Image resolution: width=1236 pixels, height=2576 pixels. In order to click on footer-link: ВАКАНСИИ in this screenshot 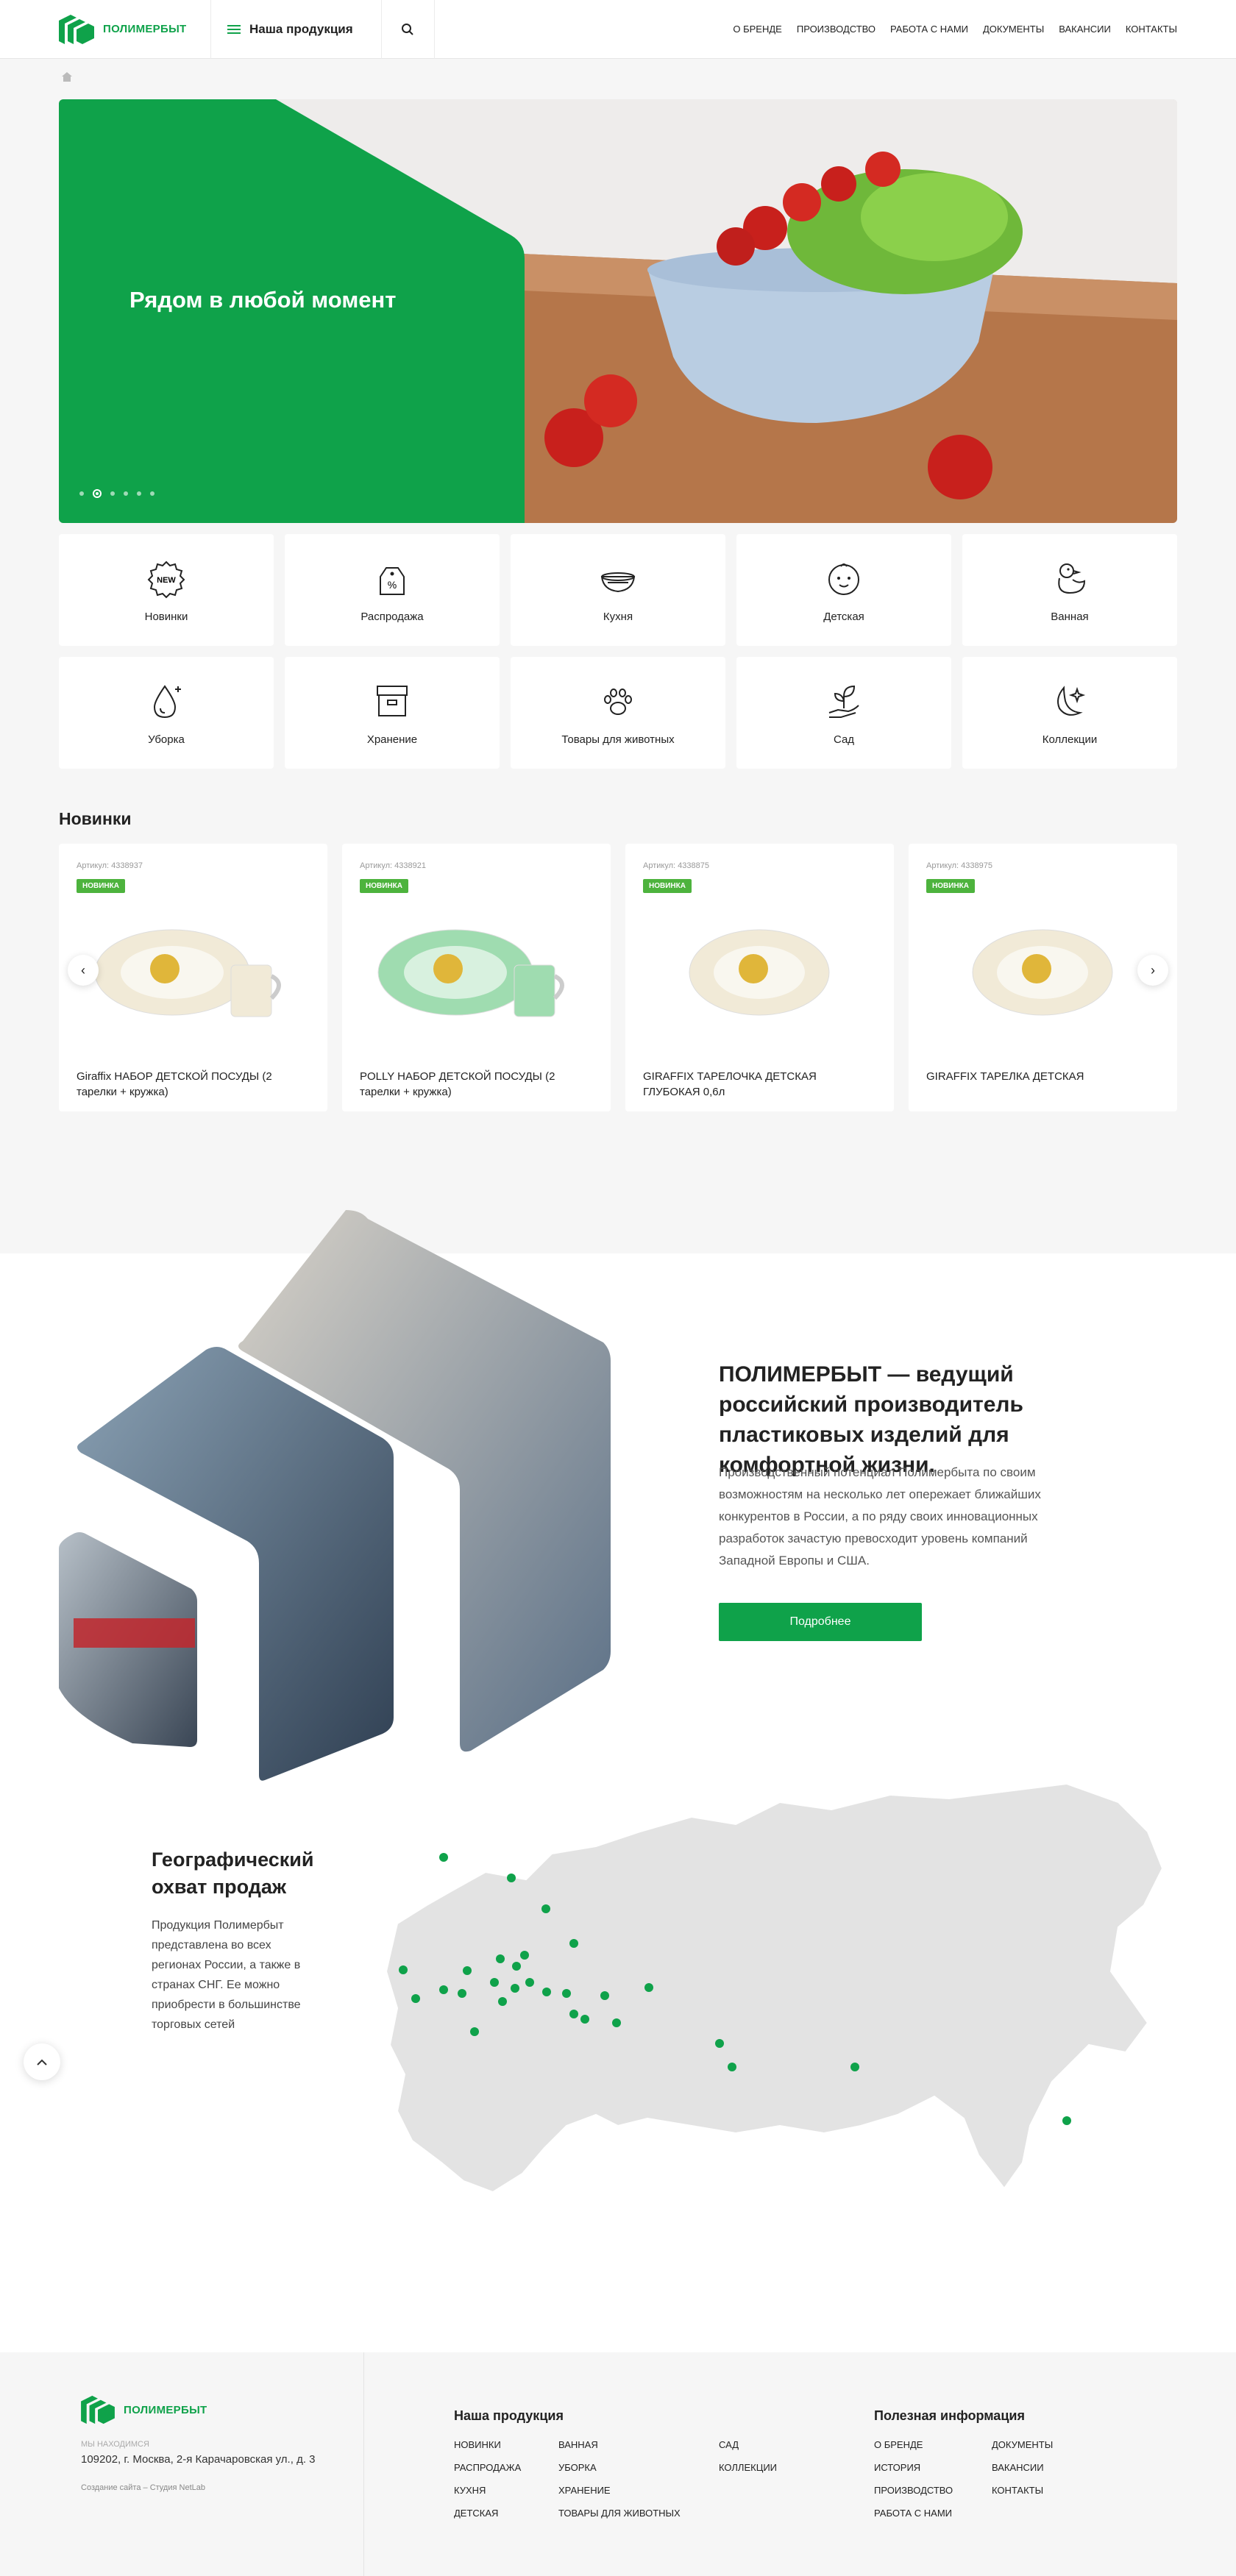, I will do `click(1036, 2467)`.